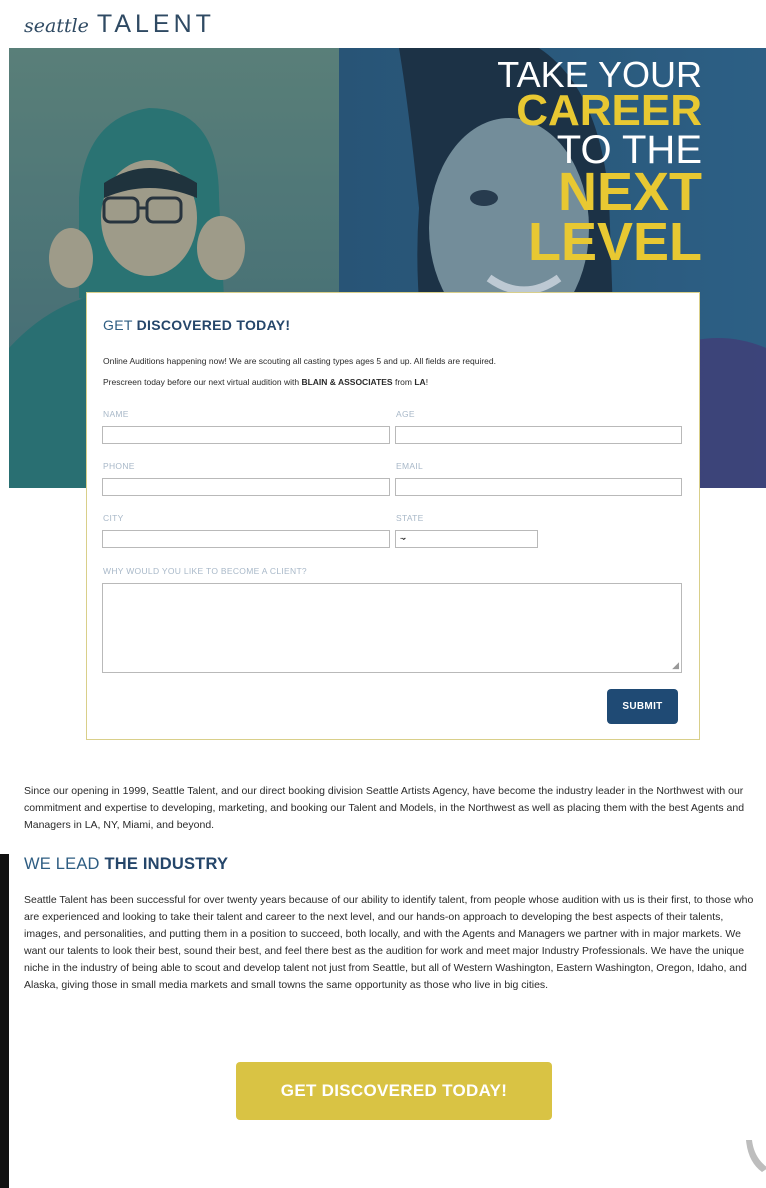 The height and width of the screenshot is (1188, 766). What do you see at coordinates (392, 628) in the screenshot?
I see `why-textarea: ◢` at bounding box center [392, 628].